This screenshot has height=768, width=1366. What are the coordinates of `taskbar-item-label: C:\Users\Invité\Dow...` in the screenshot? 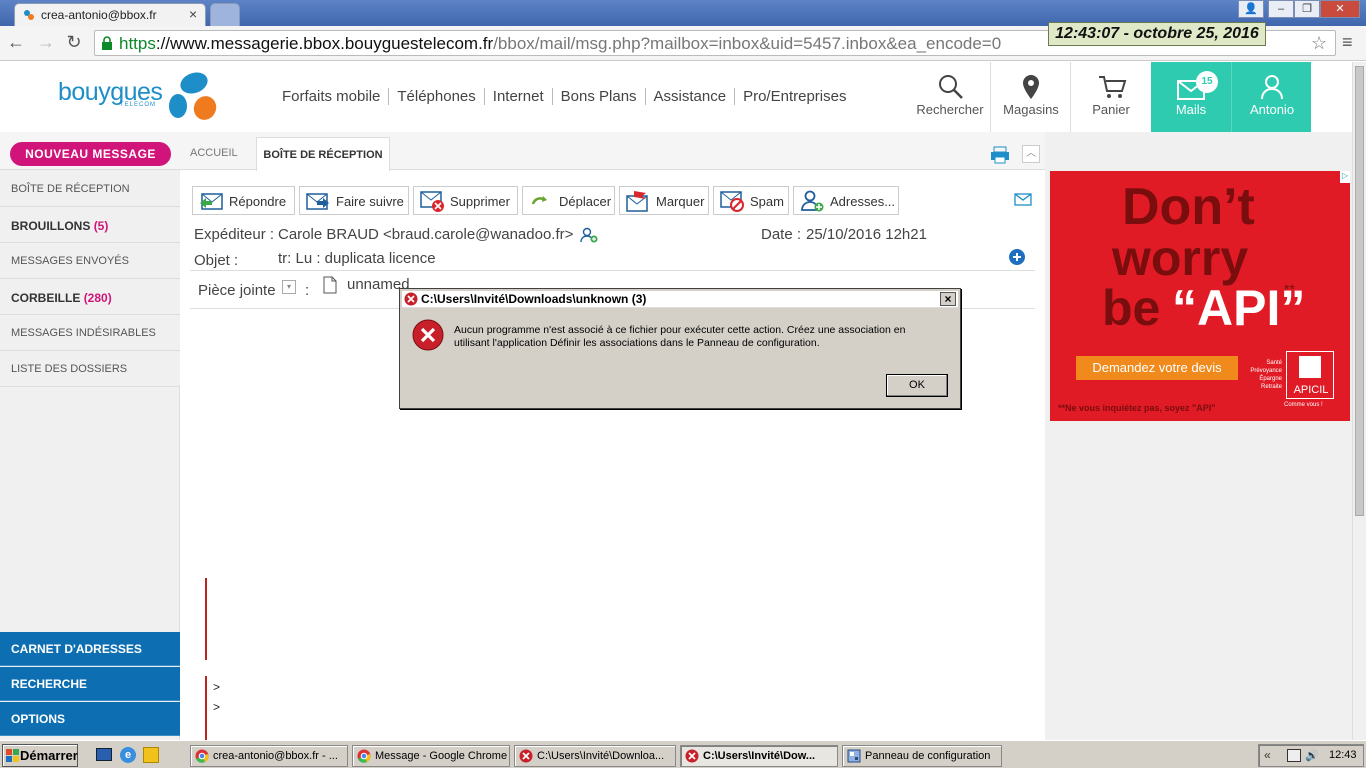 It's located at (759, 756).